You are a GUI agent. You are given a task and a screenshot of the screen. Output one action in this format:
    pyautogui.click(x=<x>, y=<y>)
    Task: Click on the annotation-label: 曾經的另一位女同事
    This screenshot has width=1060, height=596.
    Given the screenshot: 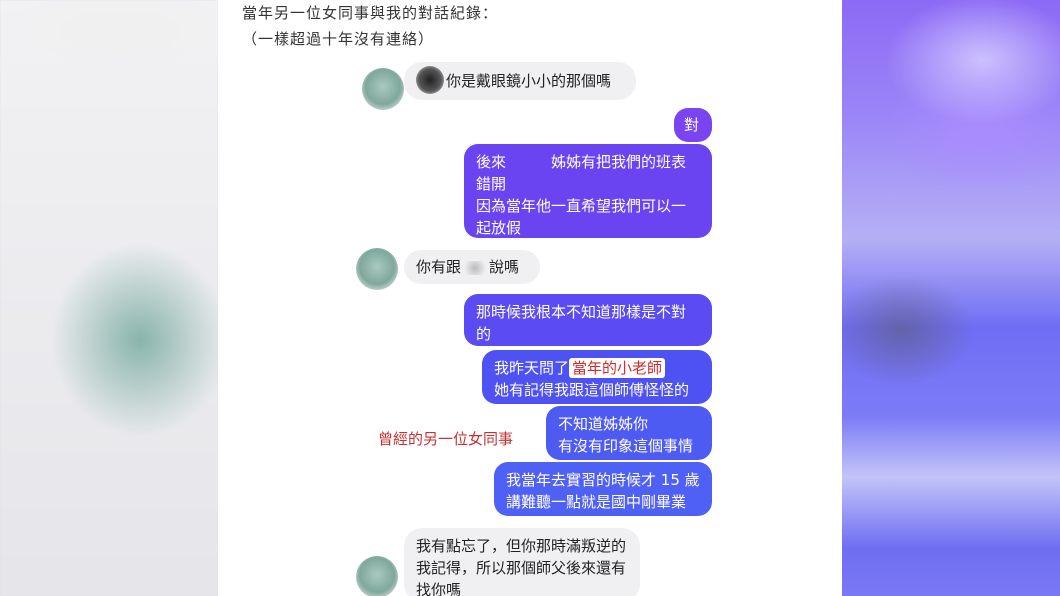 What is the action you would take?
    pyautogui.click(x=446, y=439)
    